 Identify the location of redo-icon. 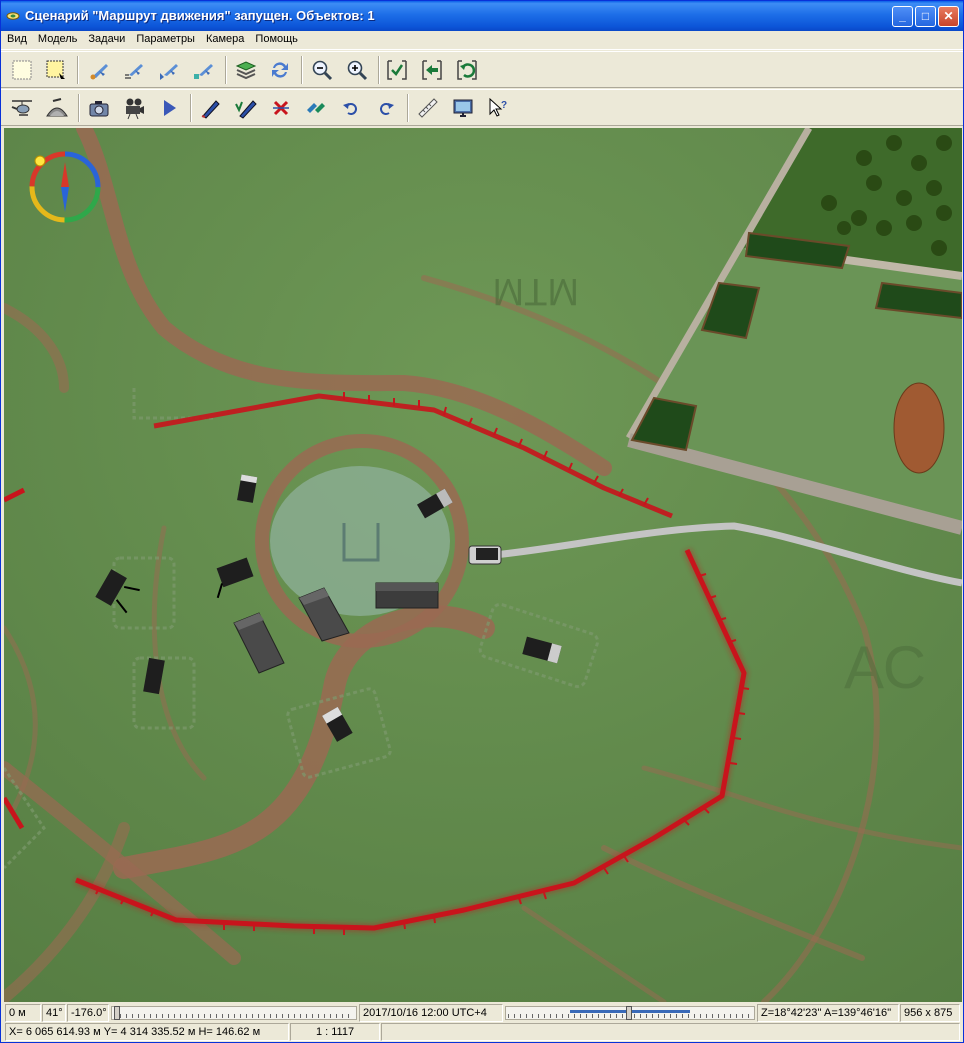
(387, 109).